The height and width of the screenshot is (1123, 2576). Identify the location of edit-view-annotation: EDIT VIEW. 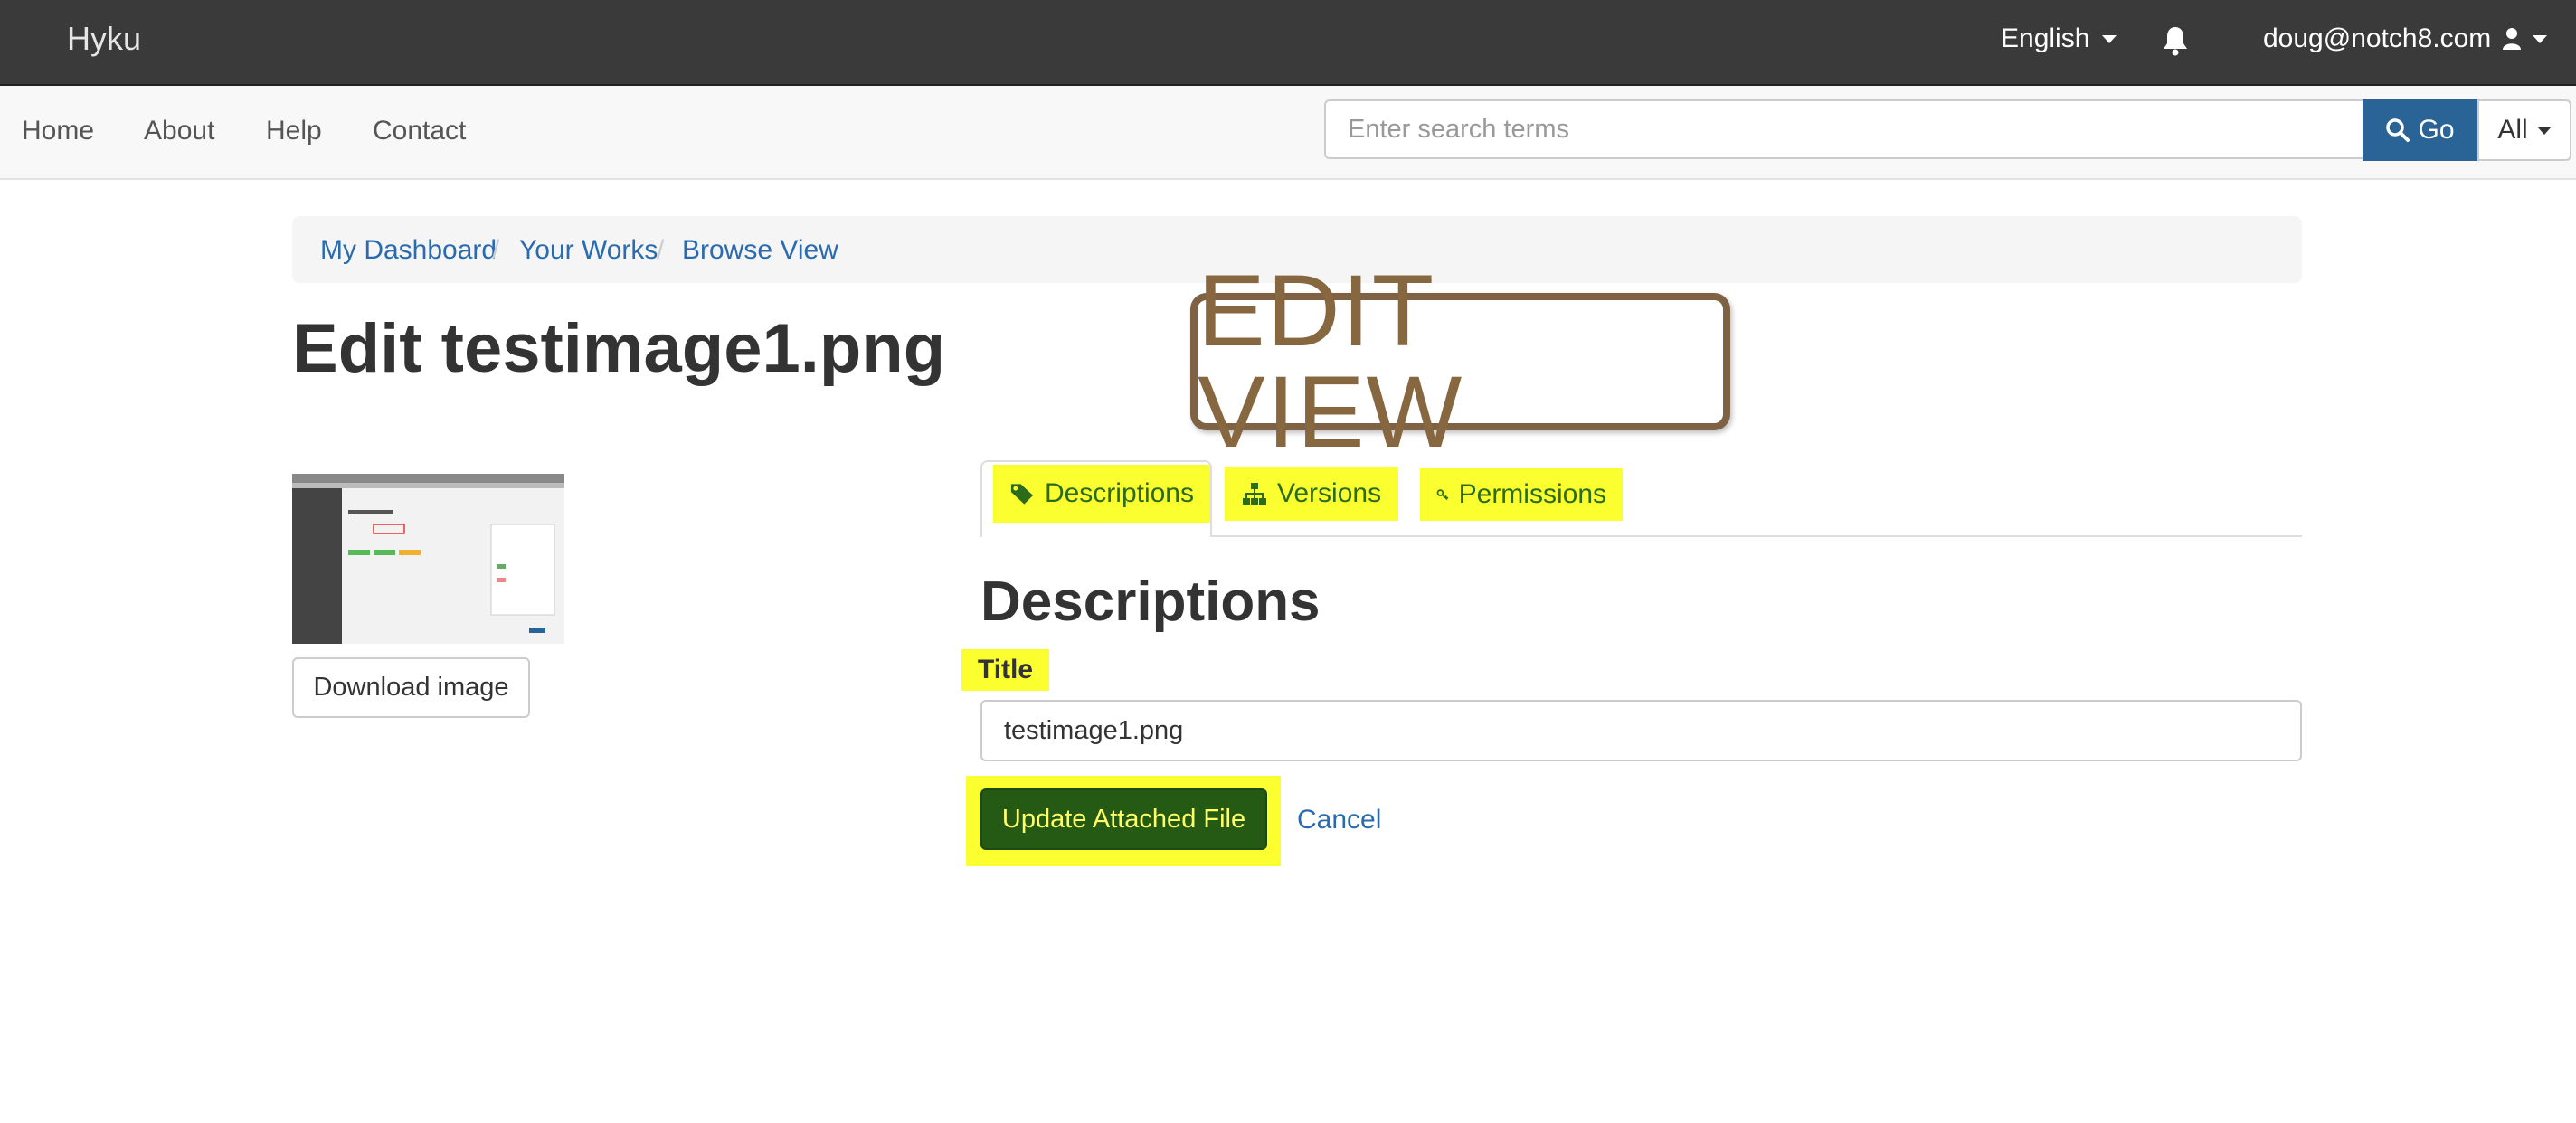
(1460, 361).